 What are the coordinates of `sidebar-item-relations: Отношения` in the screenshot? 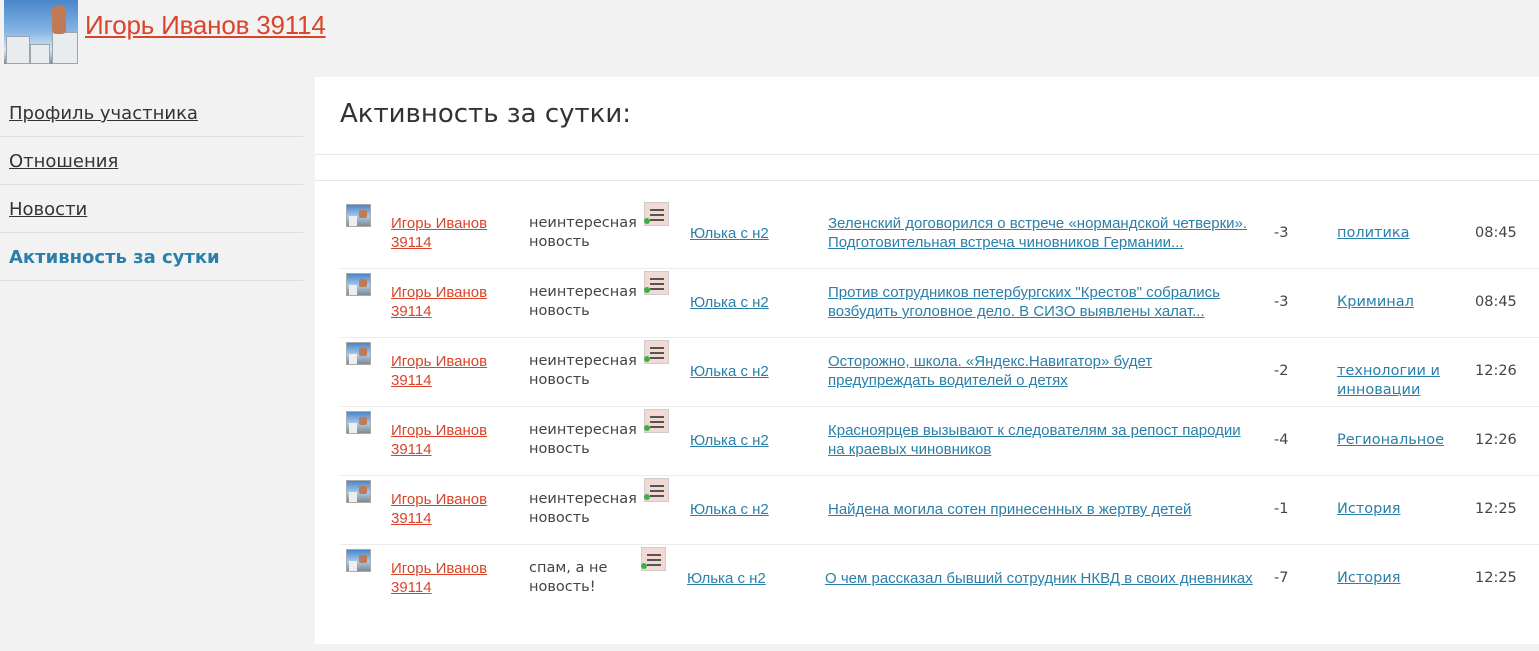 It's located at (151, 161).